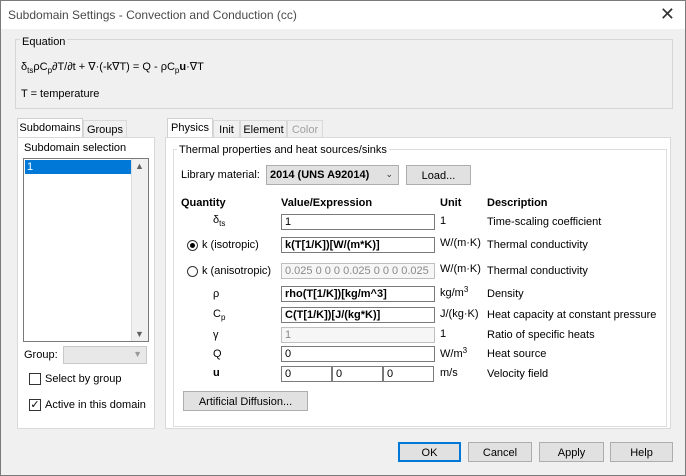 This screenshot has width=686, height=476. I want to click on chevron-down-icon: ▼, so click(137, 354).